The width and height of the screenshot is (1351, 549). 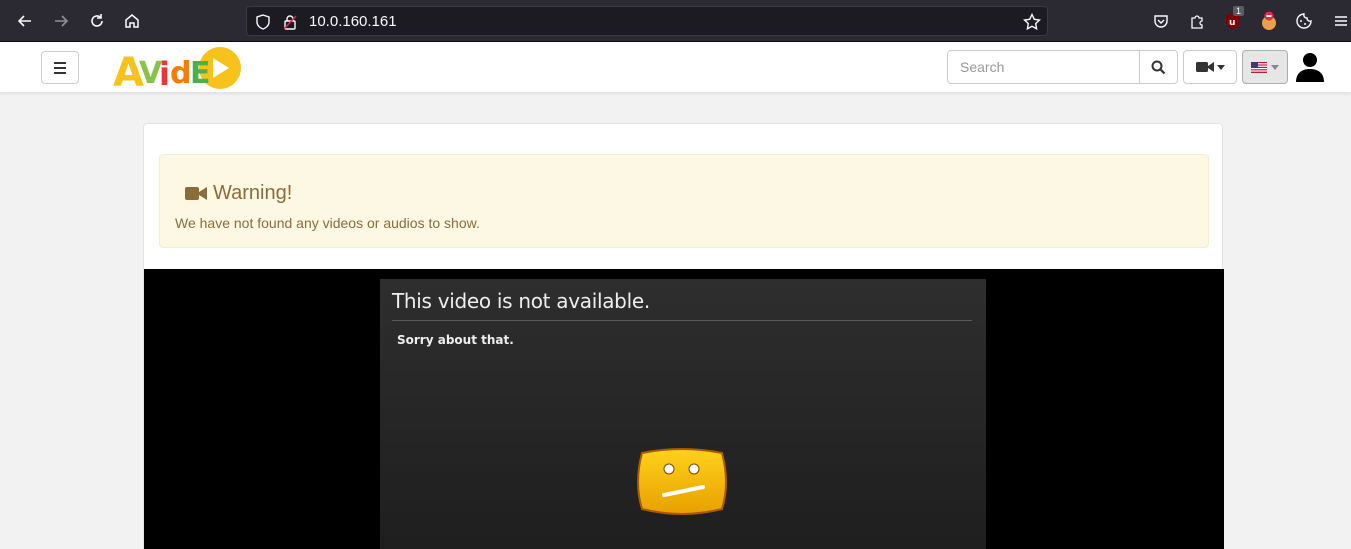 What do you see at coordinates (1340, 21) in the screenshot?
I see `app-menu-icon` at bounding box center [1340, 21].